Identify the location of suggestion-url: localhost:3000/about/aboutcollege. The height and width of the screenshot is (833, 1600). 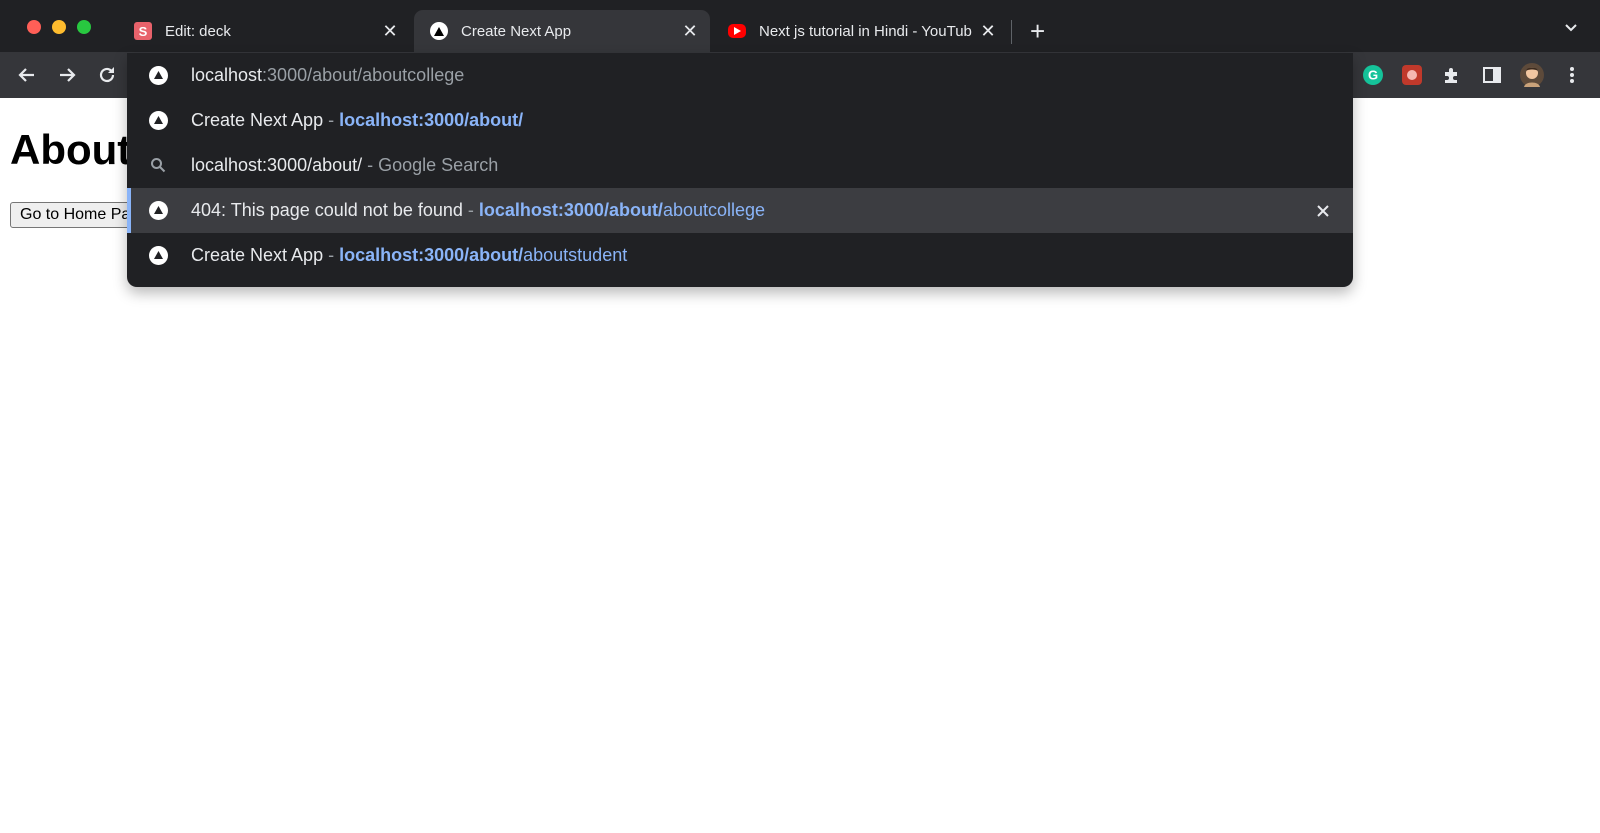
(622, 210).